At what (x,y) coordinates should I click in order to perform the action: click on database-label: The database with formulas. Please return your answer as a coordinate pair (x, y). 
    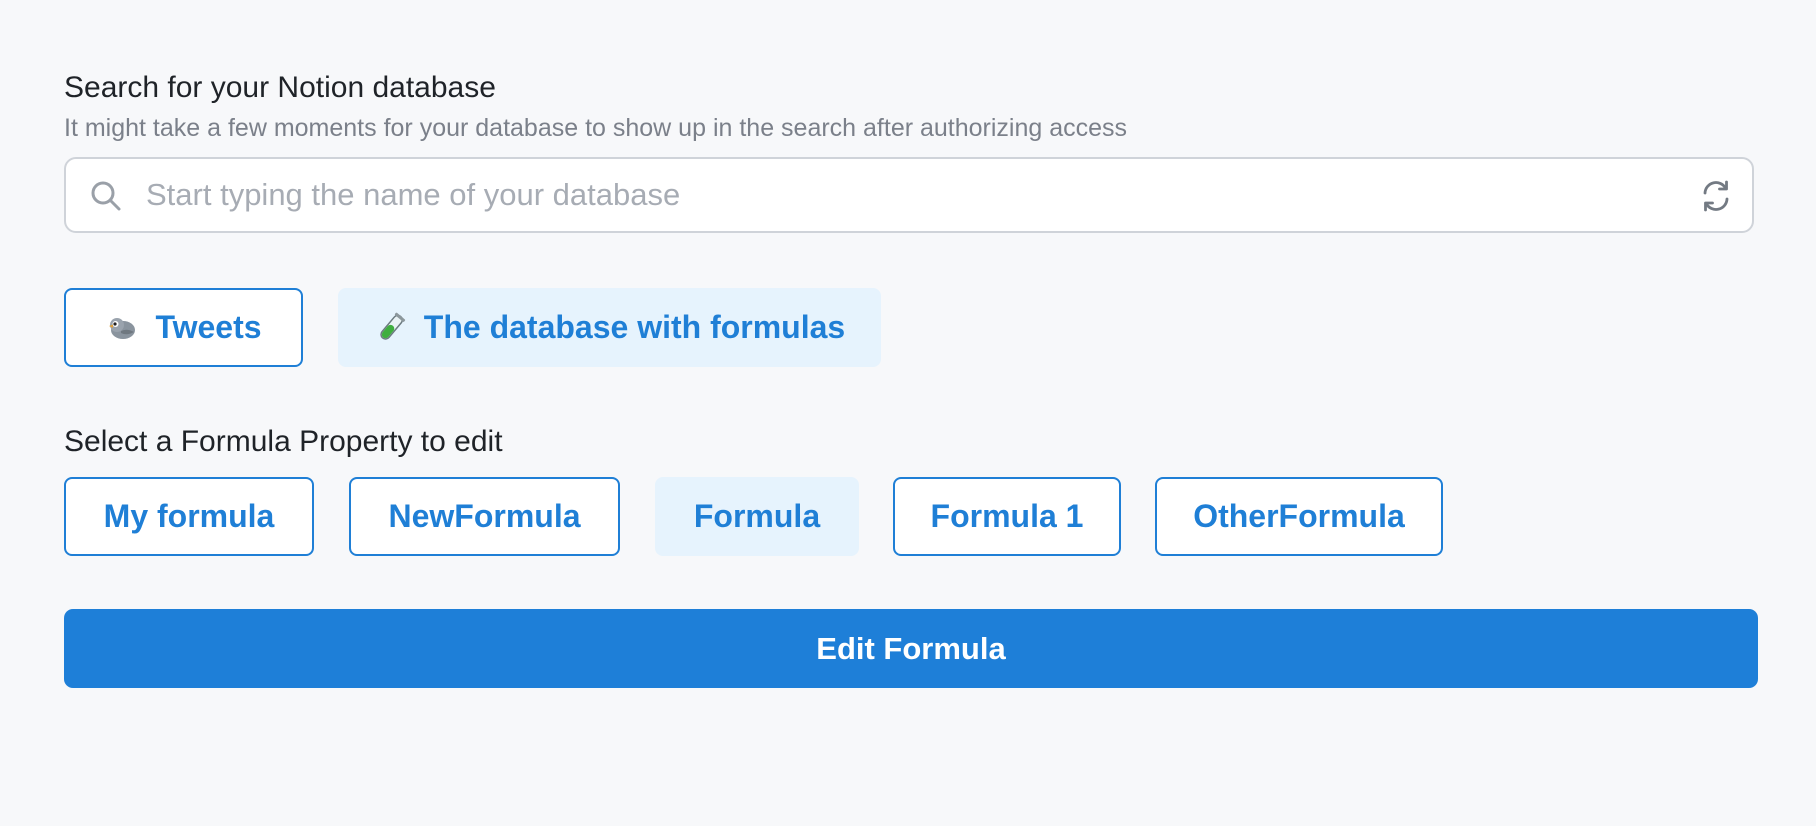
    Looking at the image, I should click on (634, 327).